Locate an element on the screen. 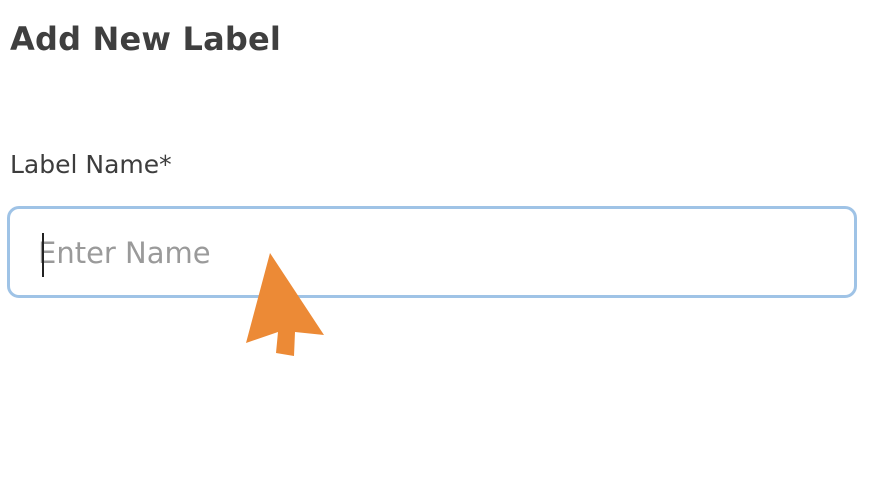  label-name-field-label: Label Name* is located at coordinates (91, 164).